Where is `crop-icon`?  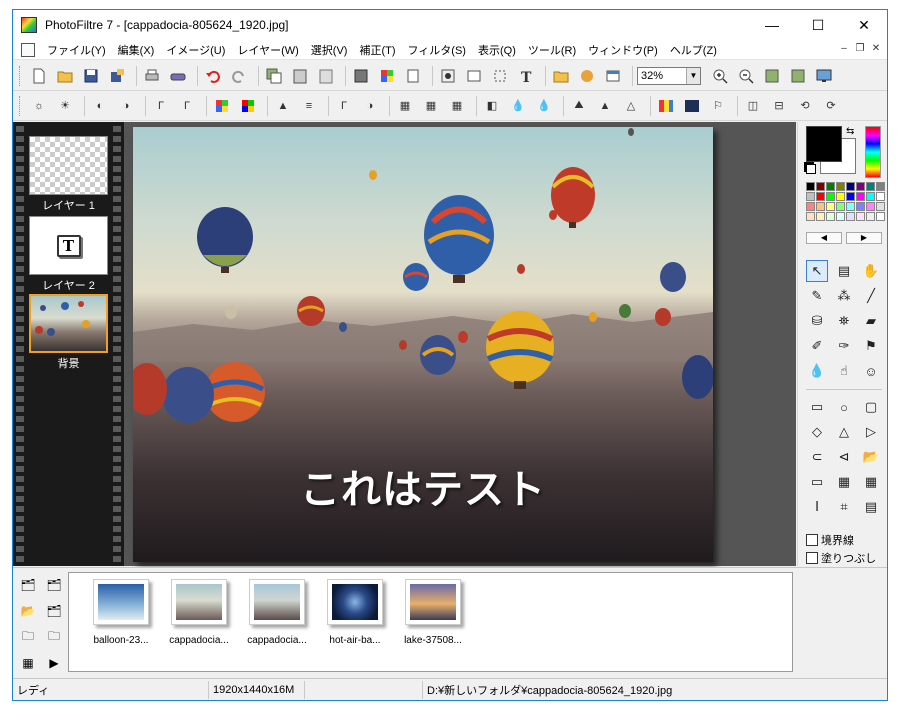 crop-icon is located at coordinates (500, 76).